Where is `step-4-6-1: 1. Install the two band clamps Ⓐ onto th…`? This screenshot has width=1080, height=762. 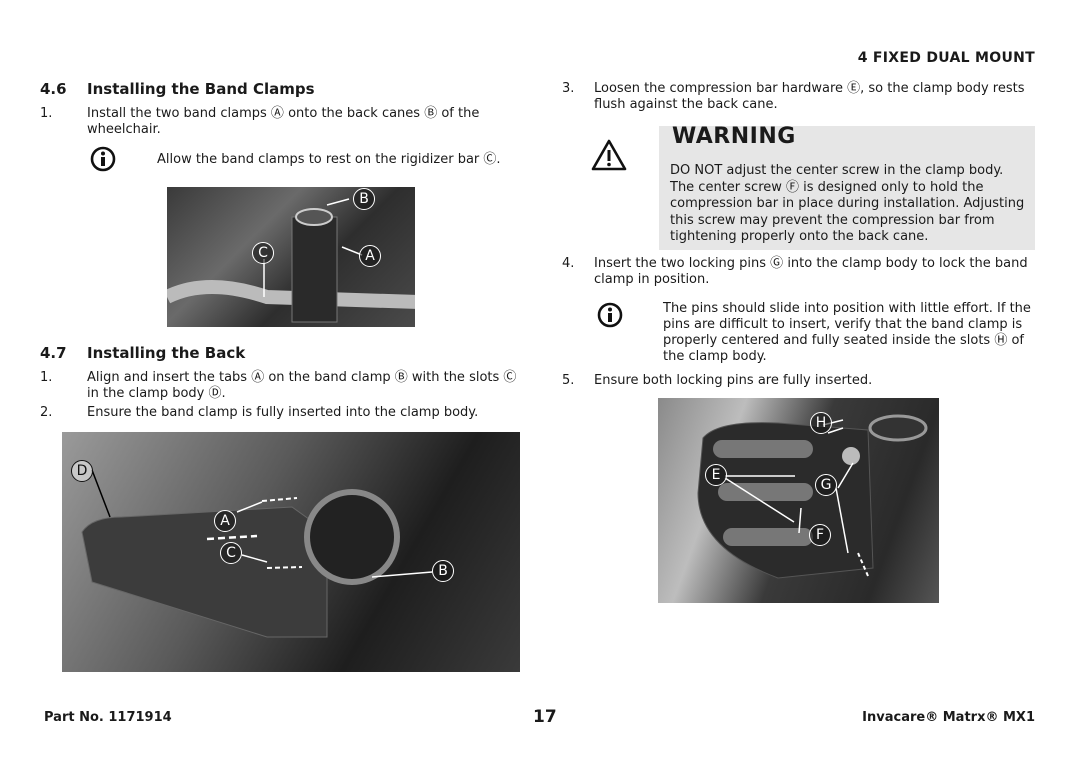
step-4-6-1: 1. Install the two band clamps Ⓐ onto th… is located at coordinates (270, 122).